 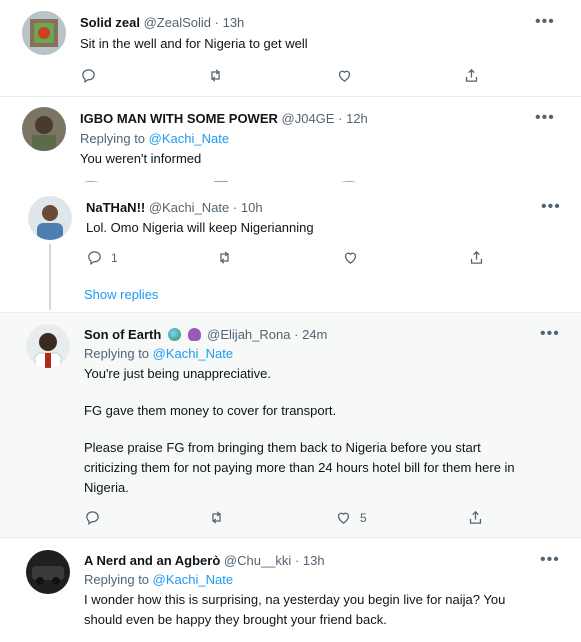 I want to click on text-line: You're just being unappreciative., so click(x=178, y=373).